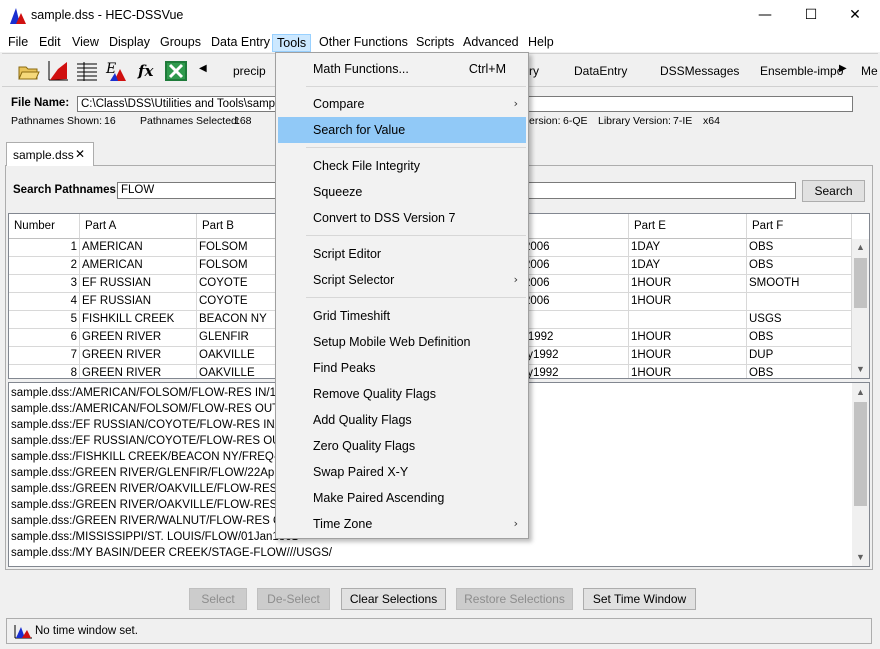 The image size is (880, 649). What do you see at coordinates (347, 254) in the screenshot?
I see `menu-item-label: Script Editor` at bounding box center [347, 254].